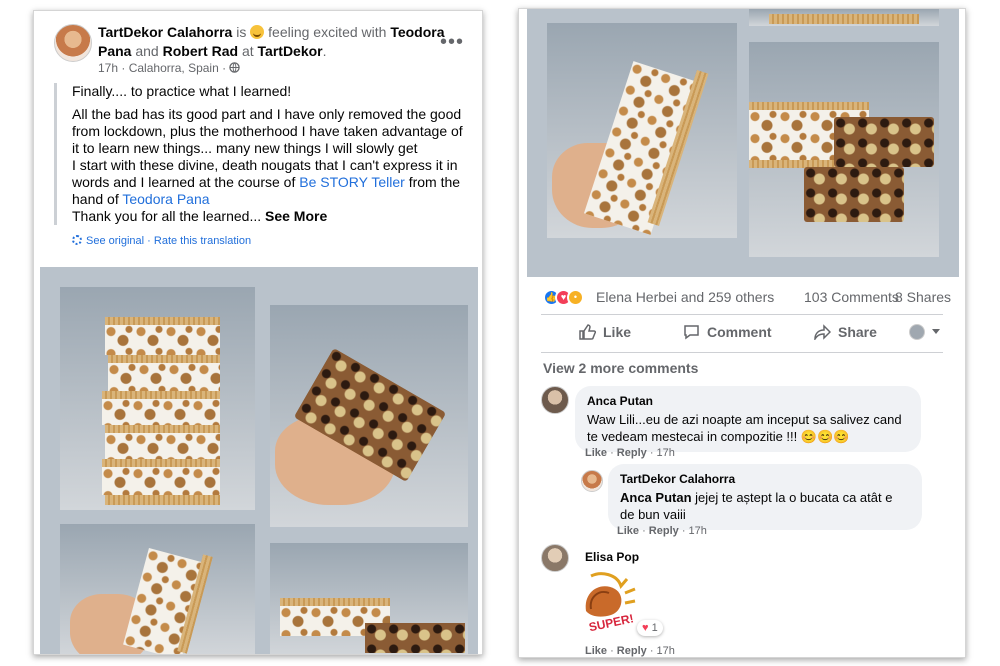 The height and width of the screenshot is (666, 1000). Describe the element at coordinates (605, 332) in the screenshot. I see `like-button: Like` at that location.